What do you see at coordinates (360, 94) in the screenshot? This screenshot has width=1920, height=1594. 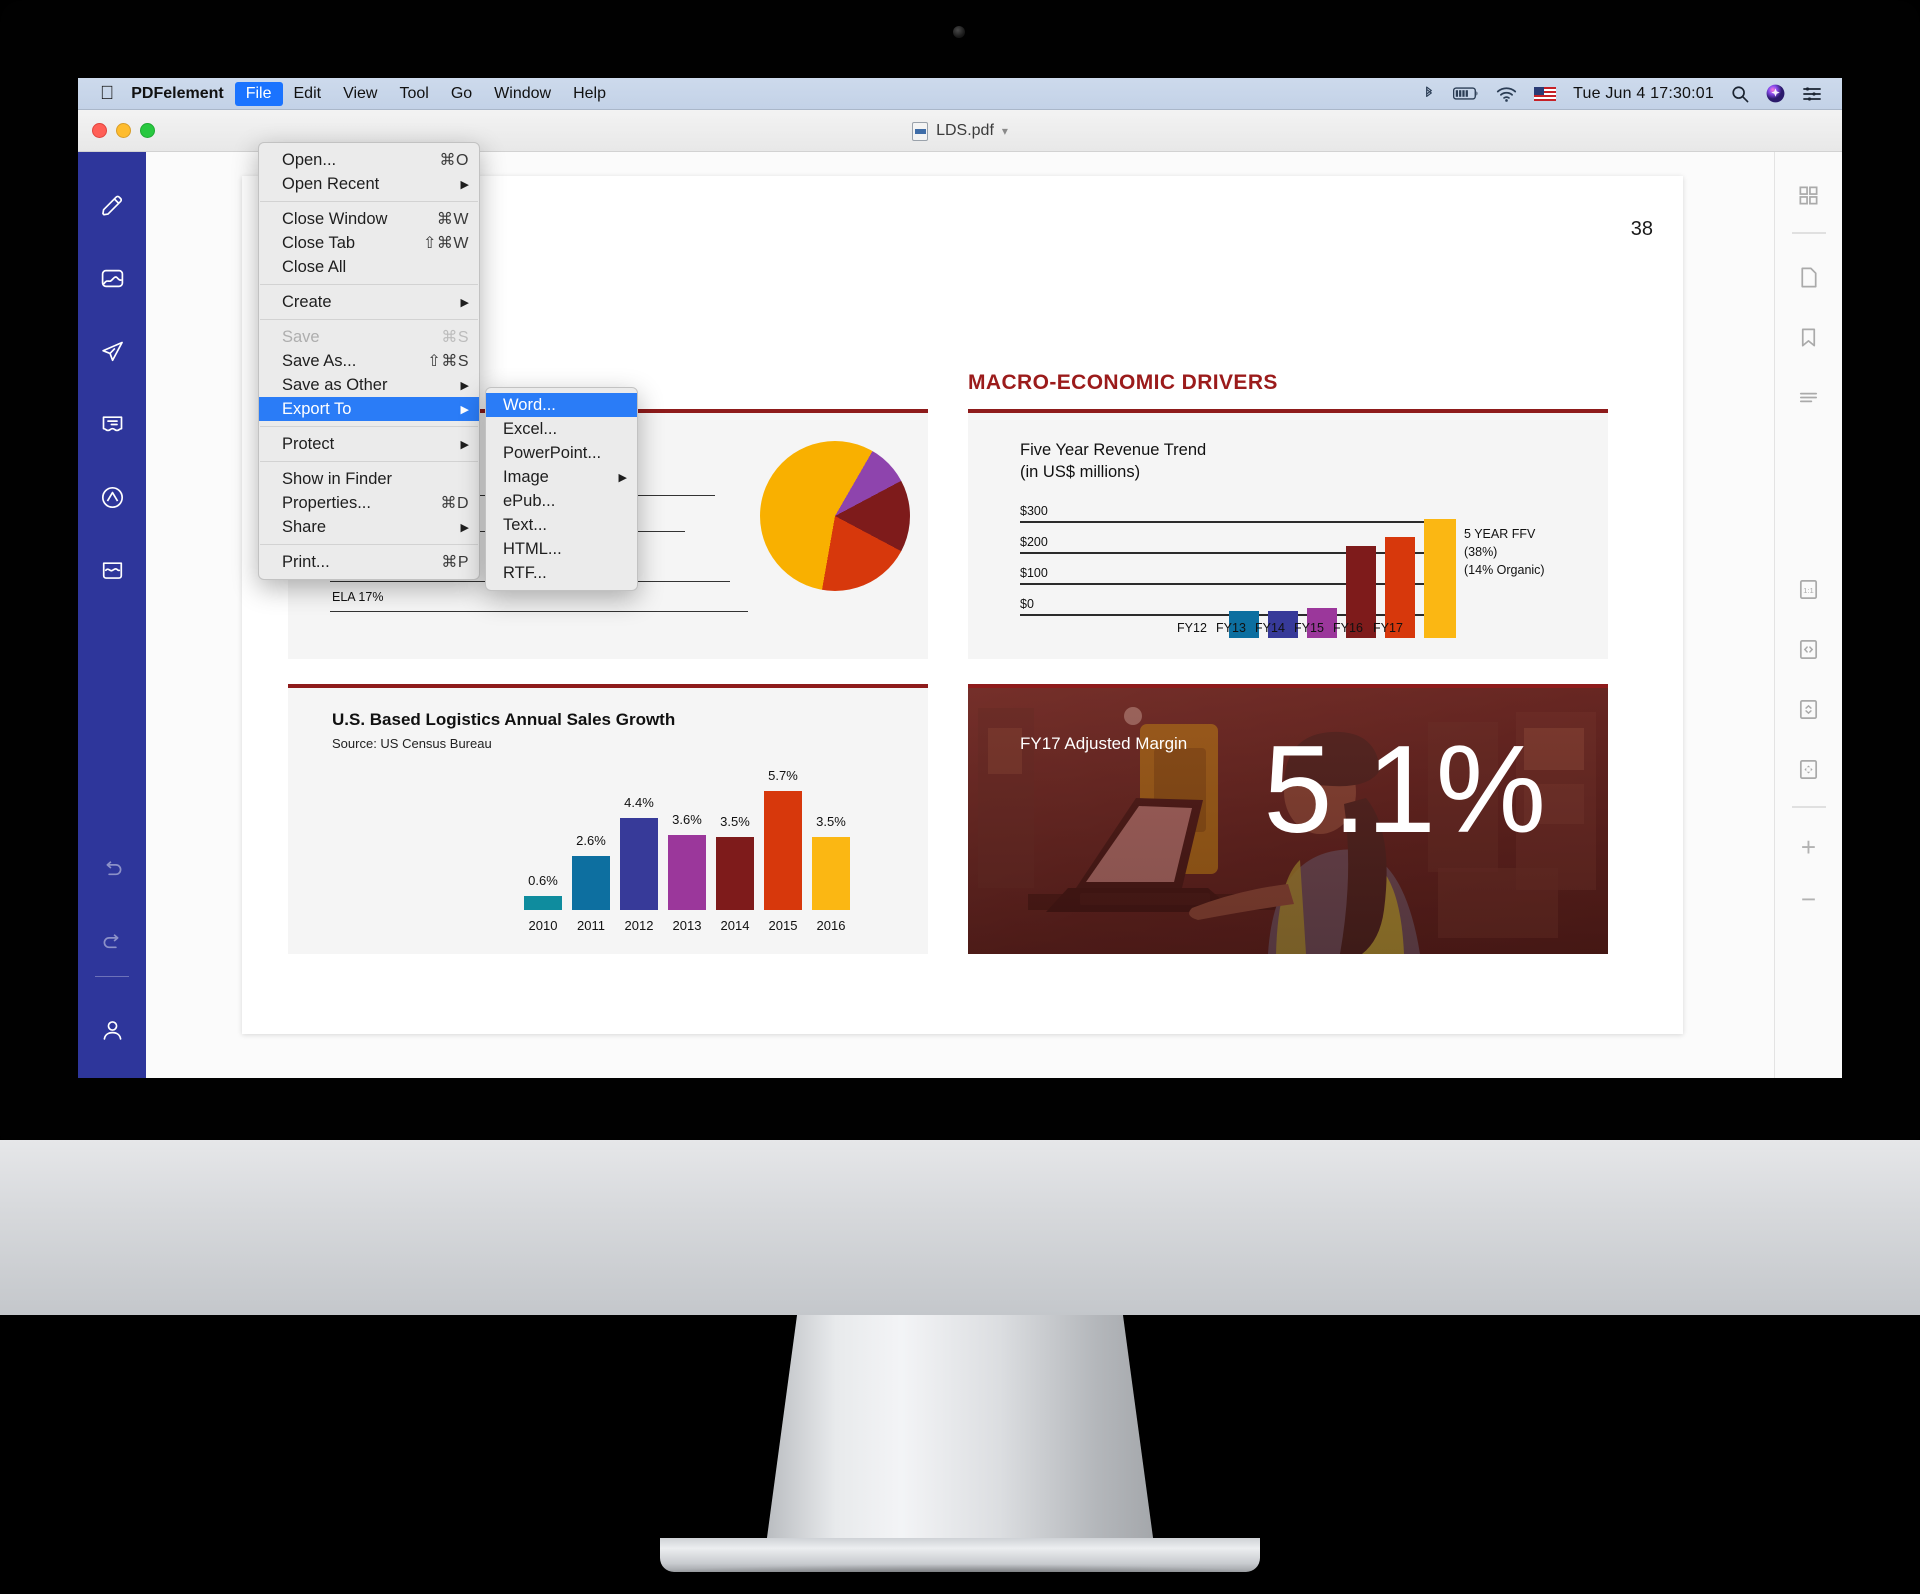 I see `menubar-item-view: View` at bounding box center [360, 94].